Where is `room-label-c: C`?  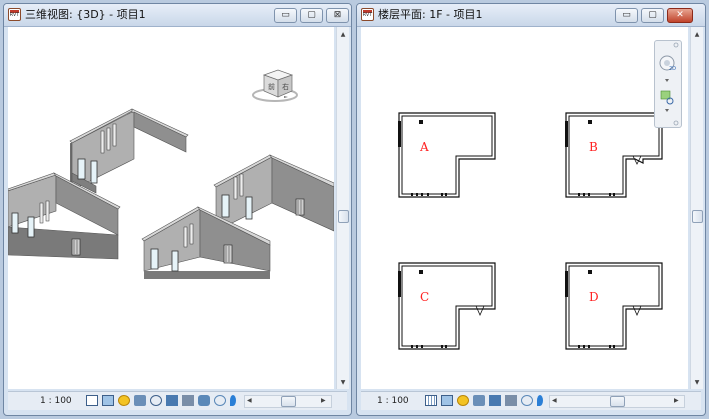 room-label-c: C is located at coordinates (424, 297).